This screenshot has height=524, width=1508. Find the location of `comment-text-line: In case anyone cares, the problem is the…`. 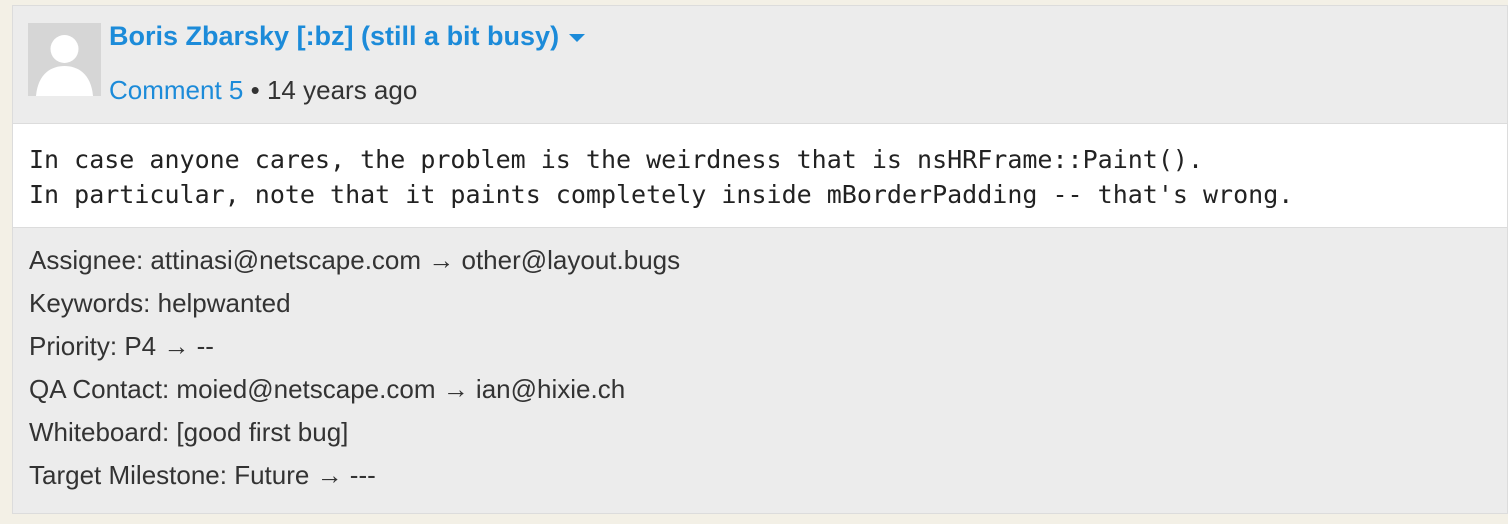

comment-text-line: In case anyone cares, the problem is the… is located at coordinates (616, 159).